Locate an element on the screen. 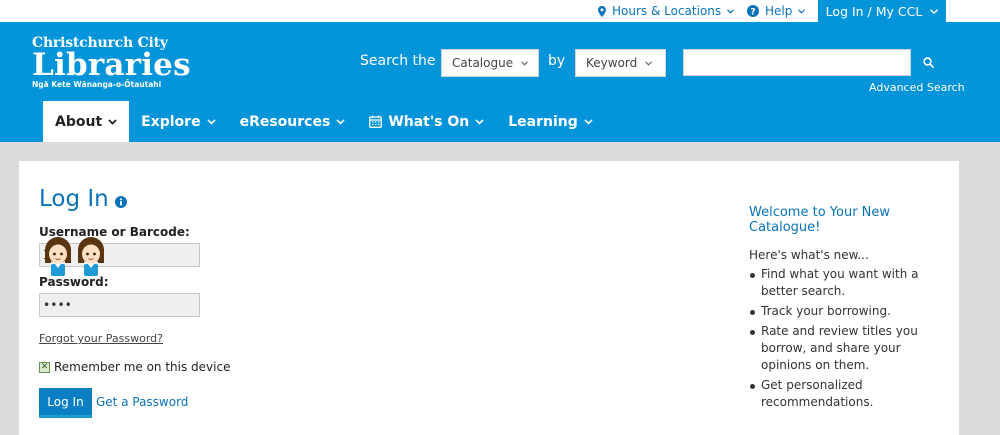 This screenshot has width=1000, height=435. info-icon is located at coordinates (121, 202).